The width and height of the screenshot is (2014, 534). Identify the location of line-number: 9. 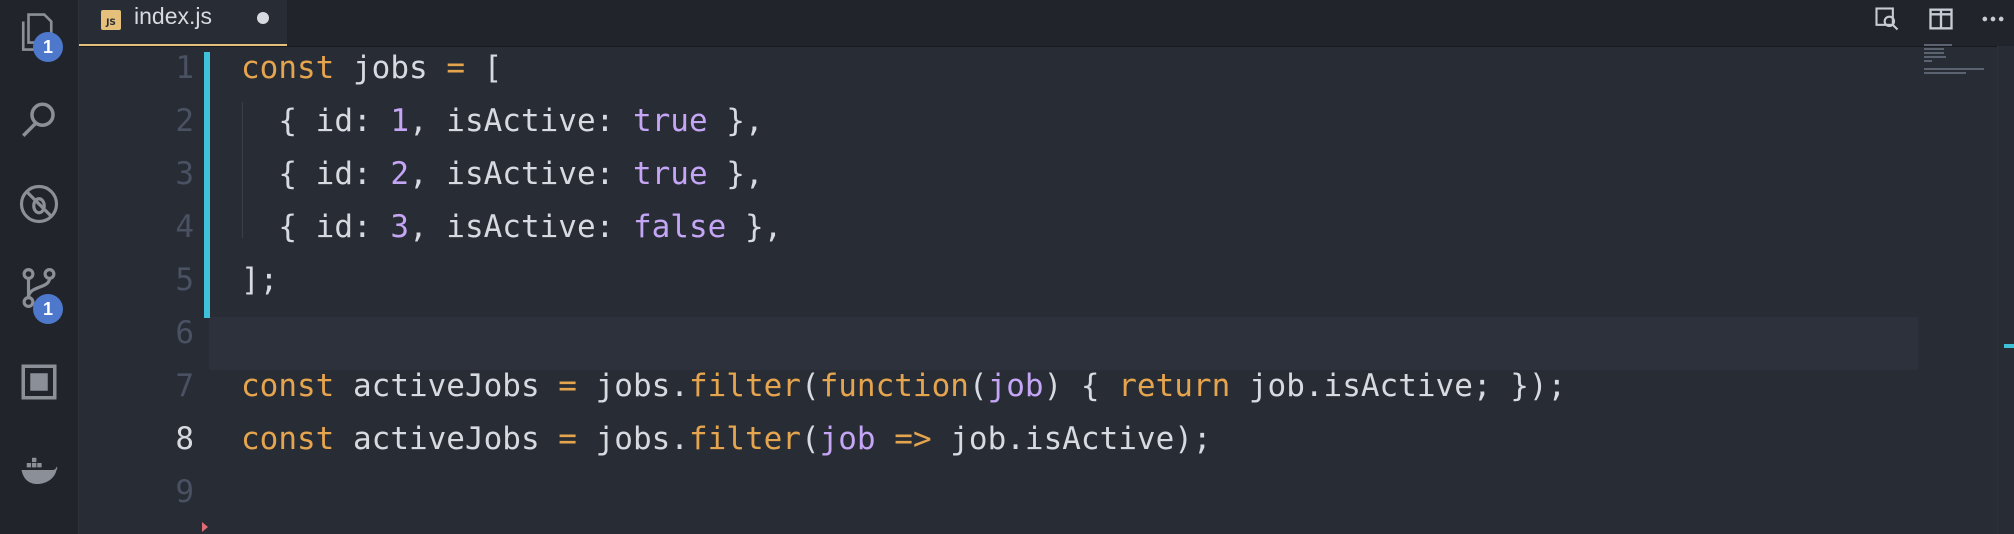
(136, 492).